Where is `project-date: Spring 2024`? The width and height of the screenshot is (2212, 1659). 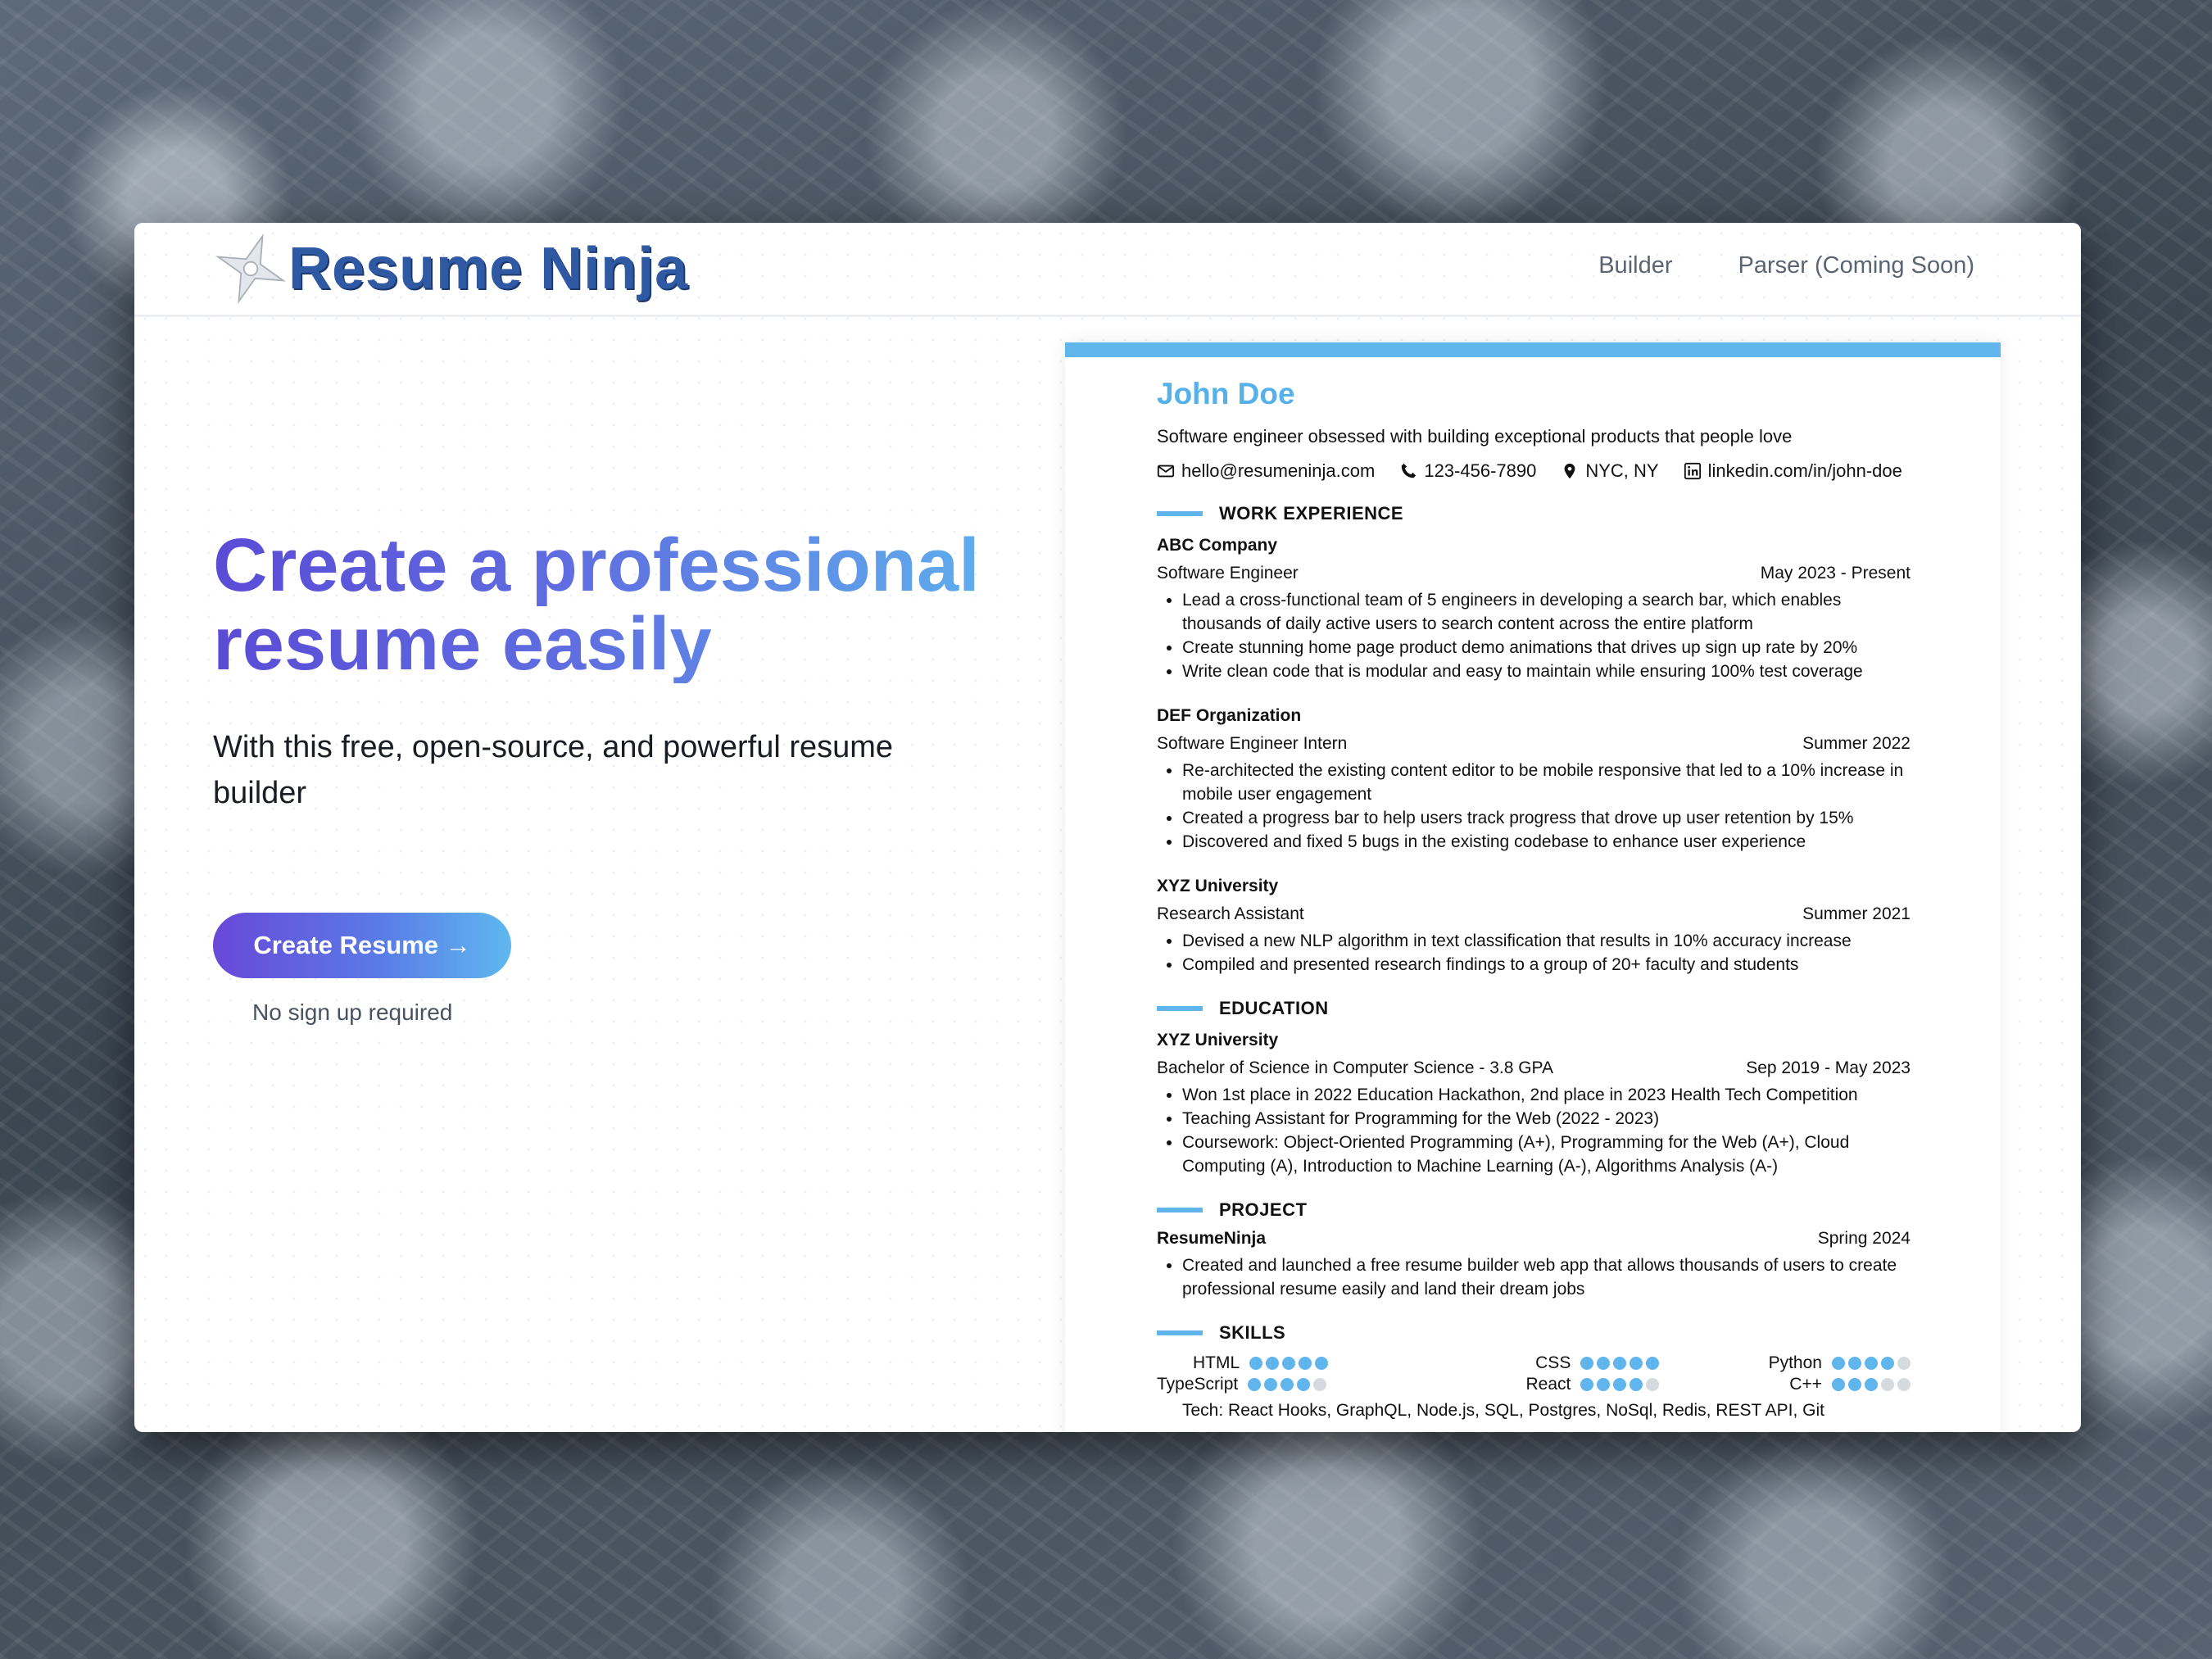
project-date: Spring 2024 is located at coordinates (1864, 1238).